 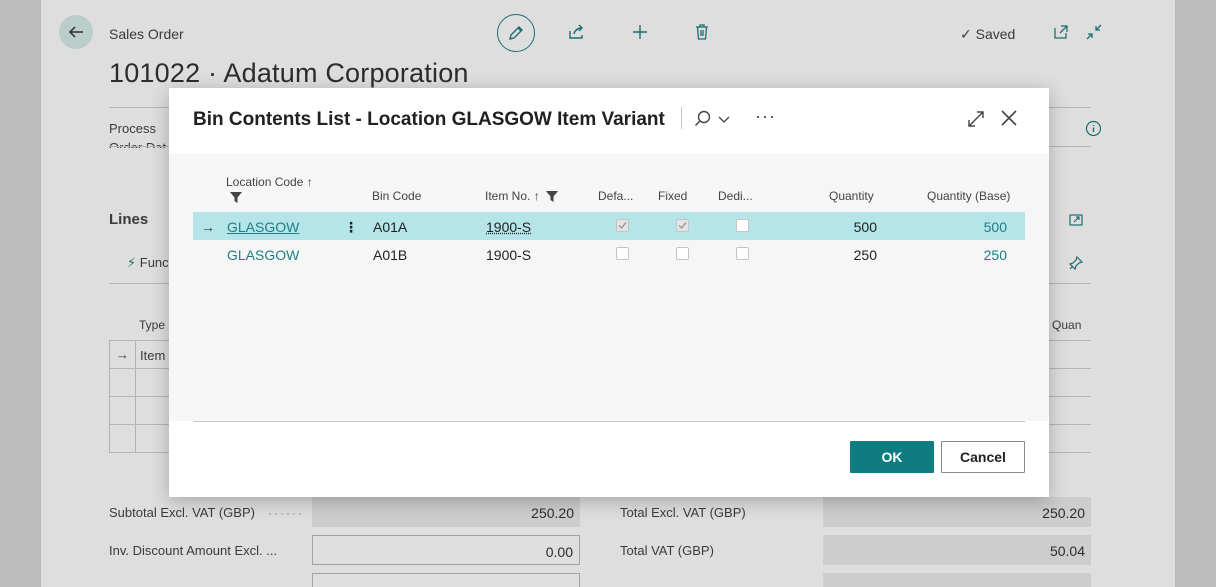 I want to click on row-menu-button: ⋮, so click(x=351, y=227).